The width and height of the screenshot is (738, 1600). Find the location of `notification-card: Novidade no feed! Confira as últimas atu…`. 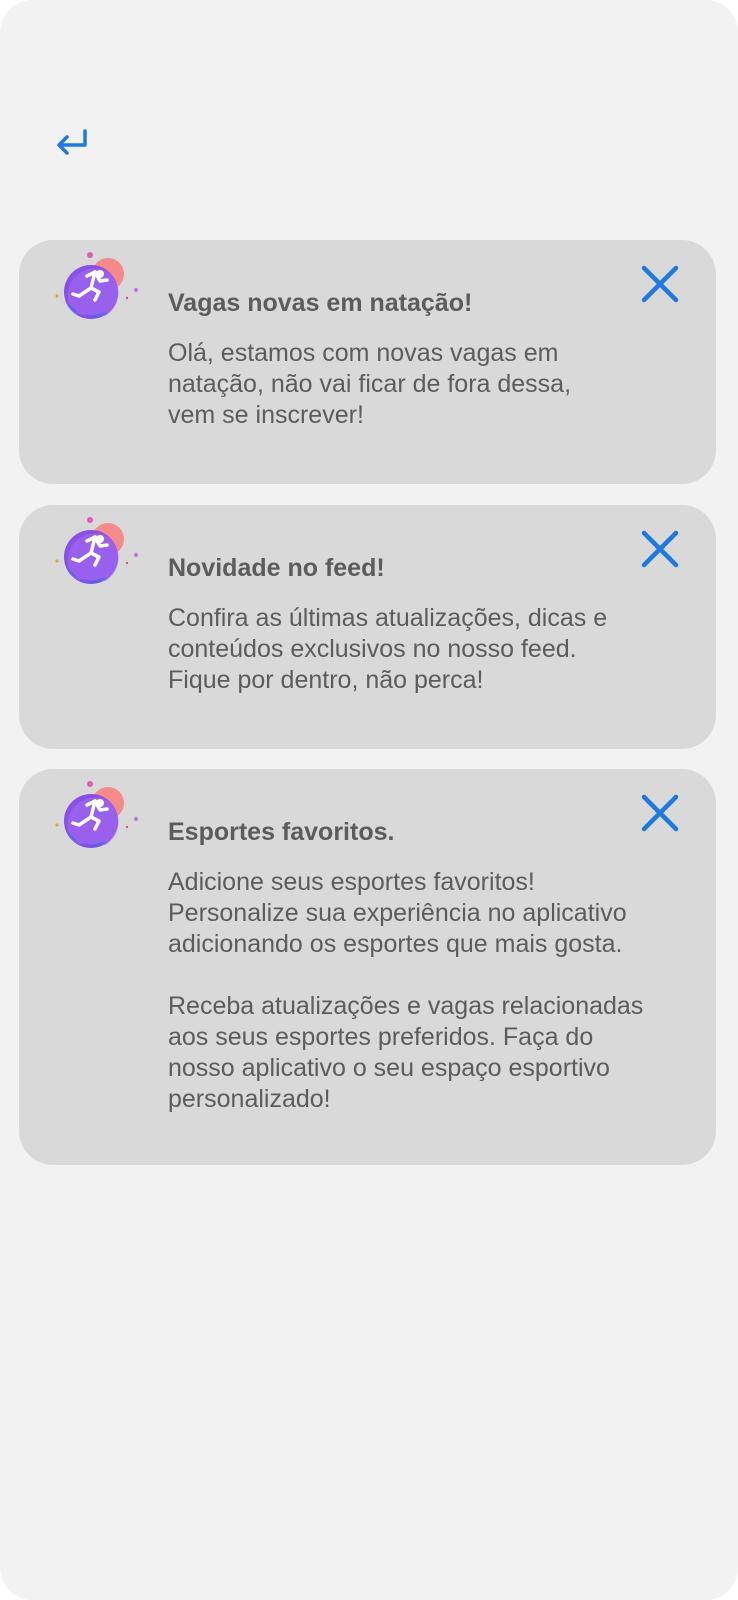

notification-card: Novidade no feed! Confira as últimas atu… is located at coordinates (367, 627).